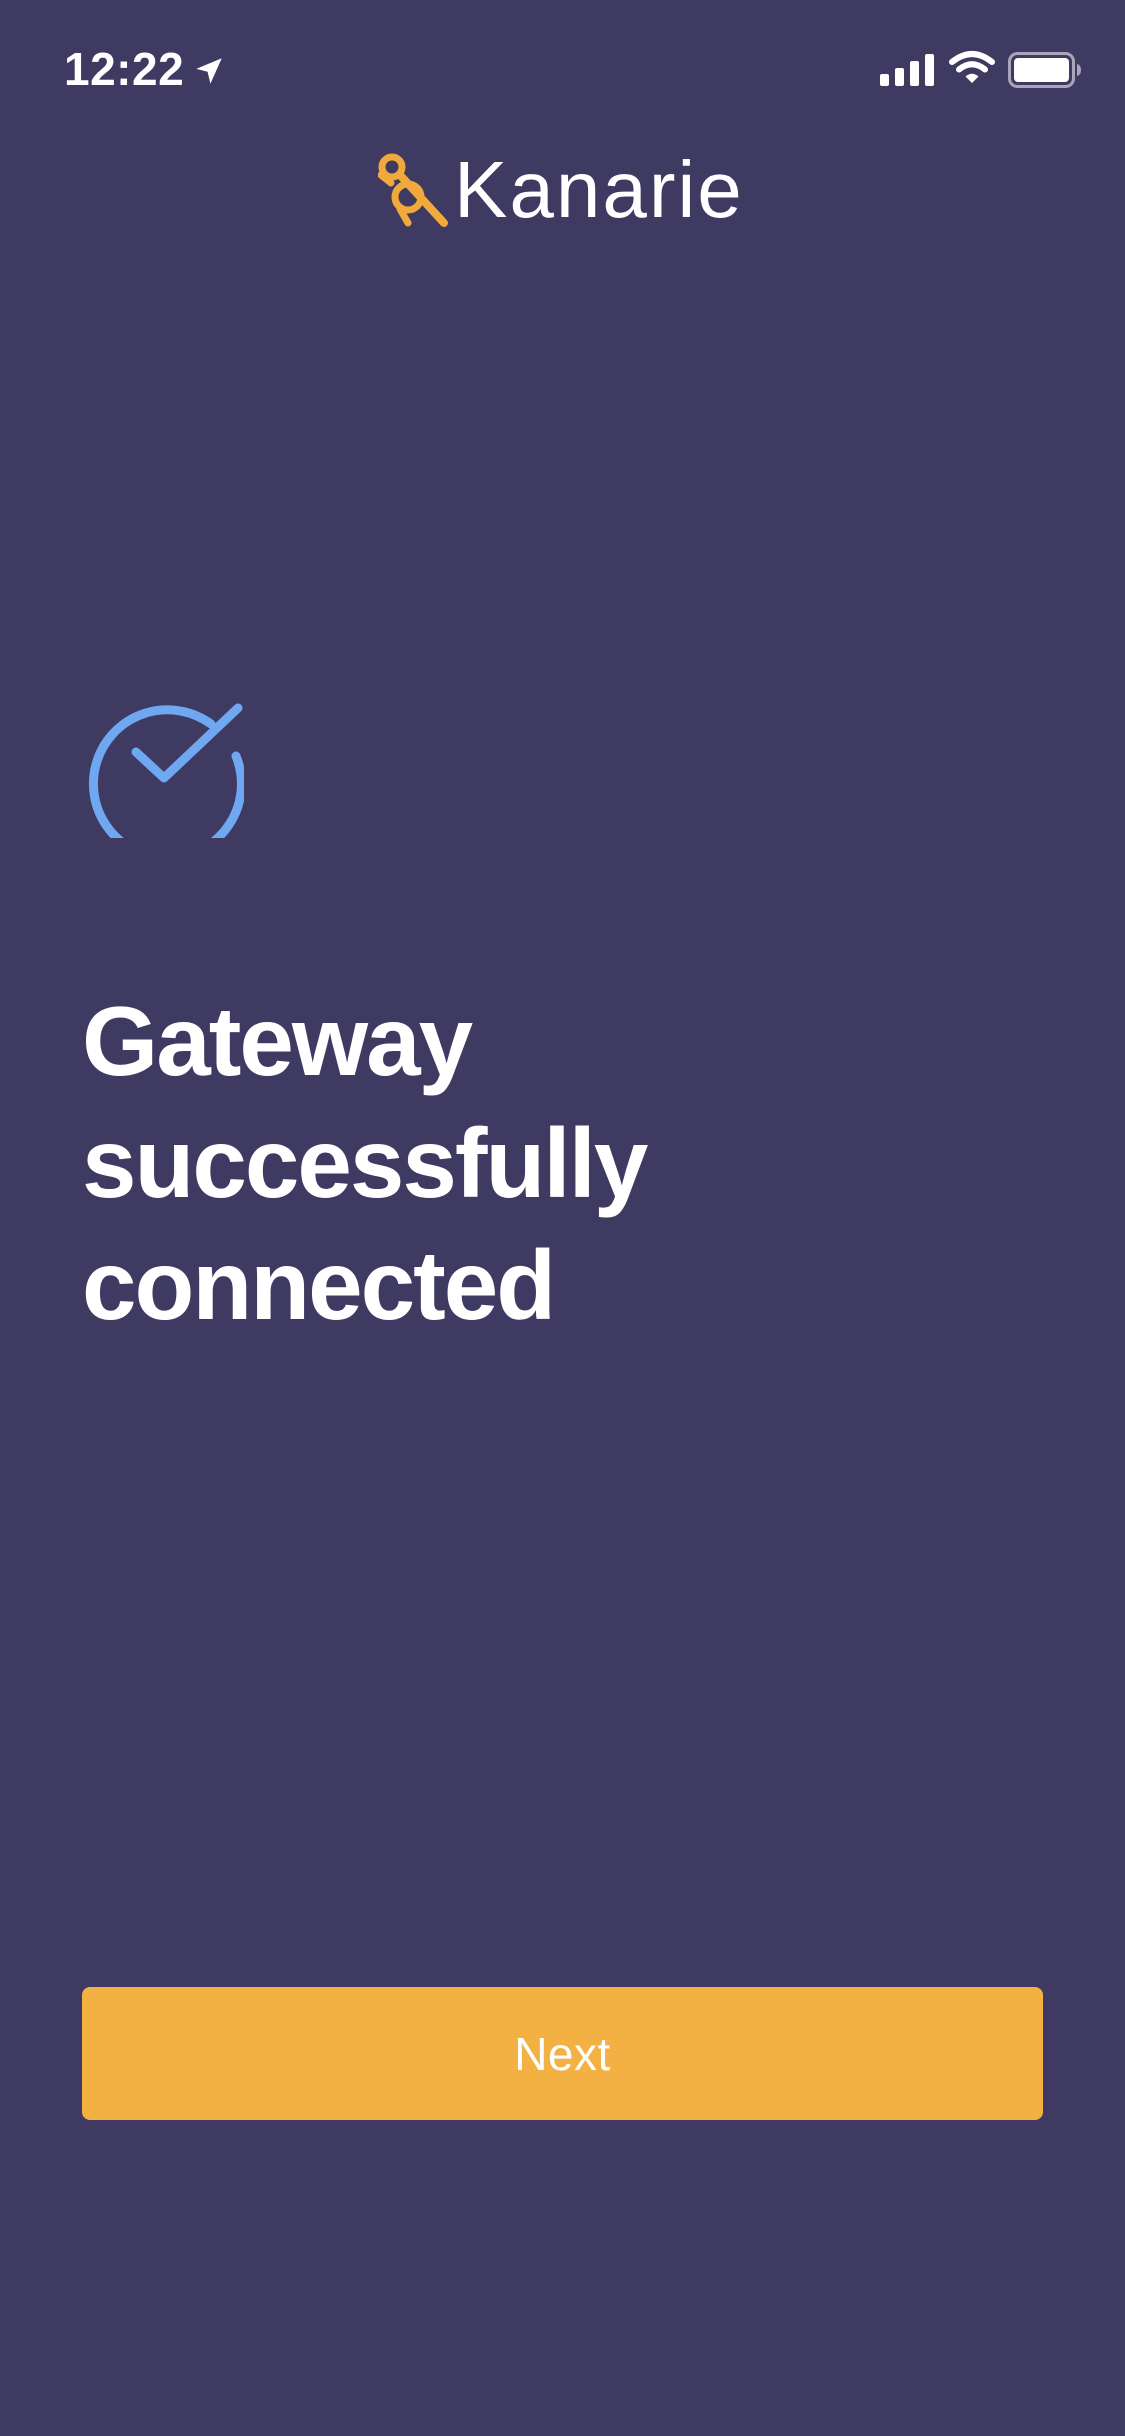 This screenshot has width=1125, height=2436. I want to click on wifi-icon, so click(972, 67).